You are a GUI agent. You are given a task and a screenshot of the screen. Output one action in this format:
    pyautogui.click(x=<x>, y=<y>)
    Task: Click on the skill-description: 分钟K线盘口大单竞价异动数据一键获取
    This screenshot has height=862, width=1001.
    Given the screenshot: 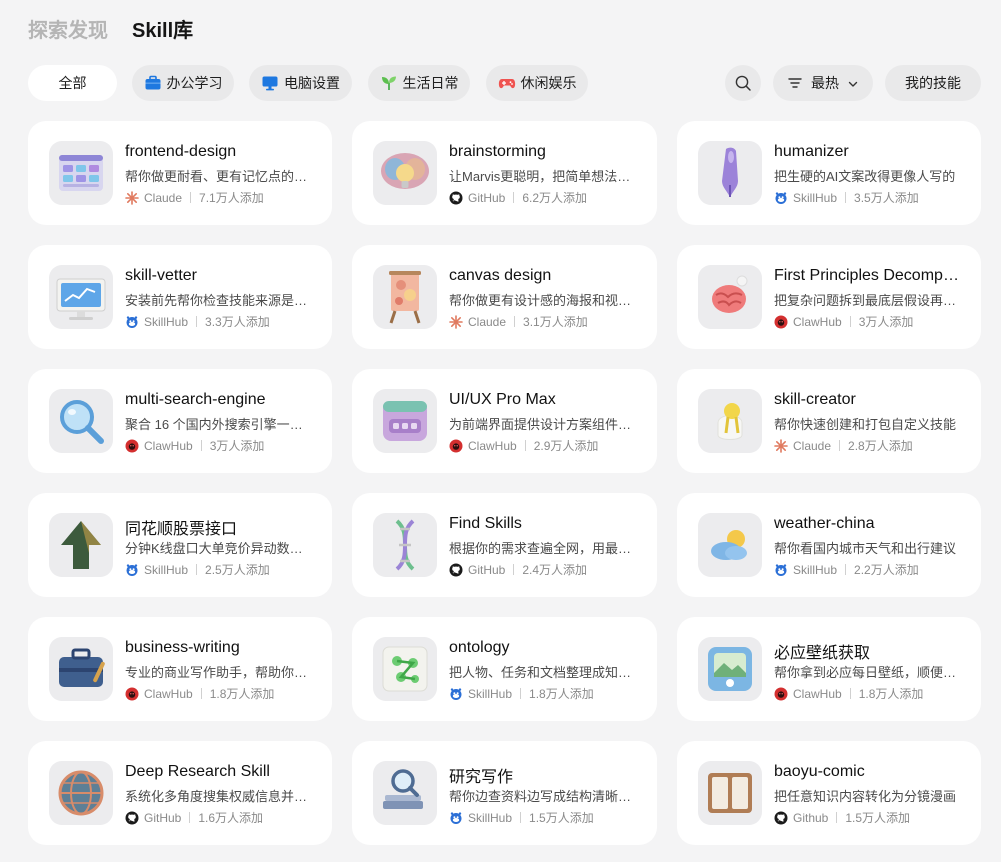 What is the action you would take?
    pyautogui.click(x=217, y=548)
    